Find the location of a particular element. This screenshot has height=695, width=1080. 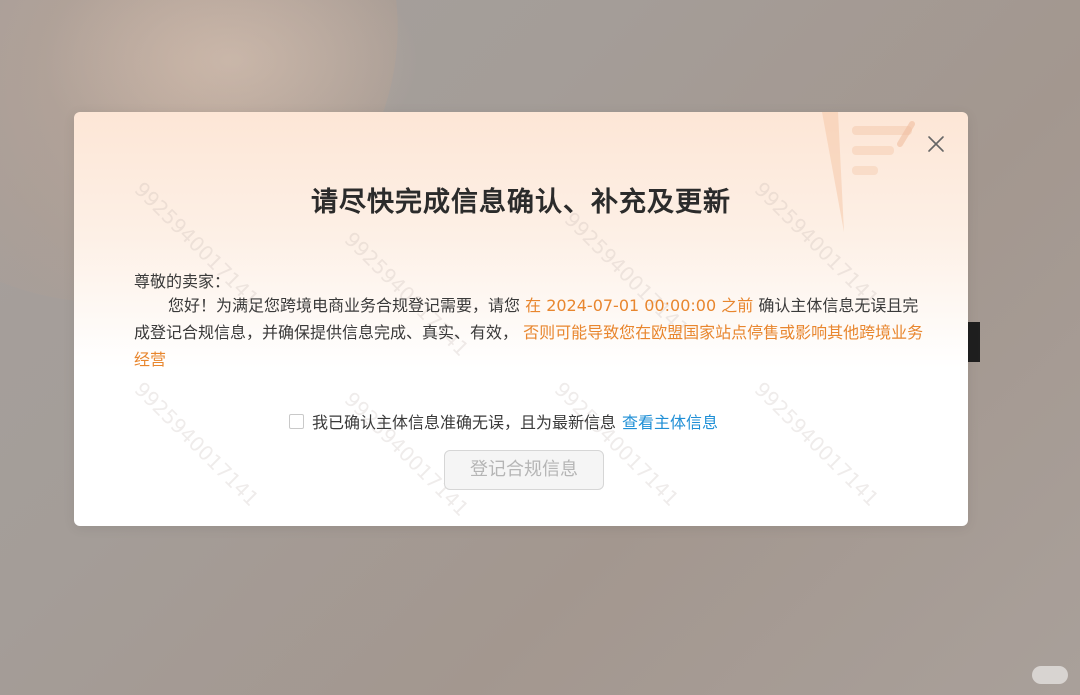

confirm-row: 我已确认主体信息准确无误，且为最新信息 查看主体信息 is located at coordinates (503, 421).